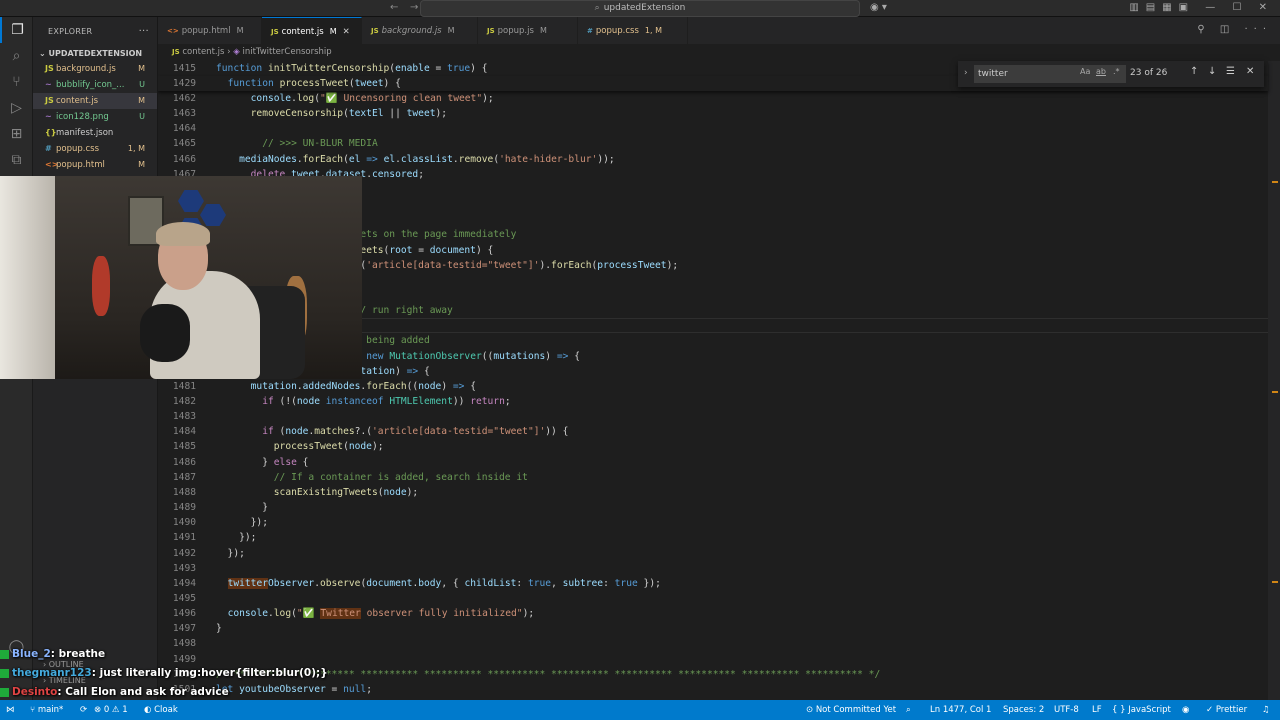 The image size is (1280, 720). I want to click on tab-background-js: JS background.js M, so click(420, 30).